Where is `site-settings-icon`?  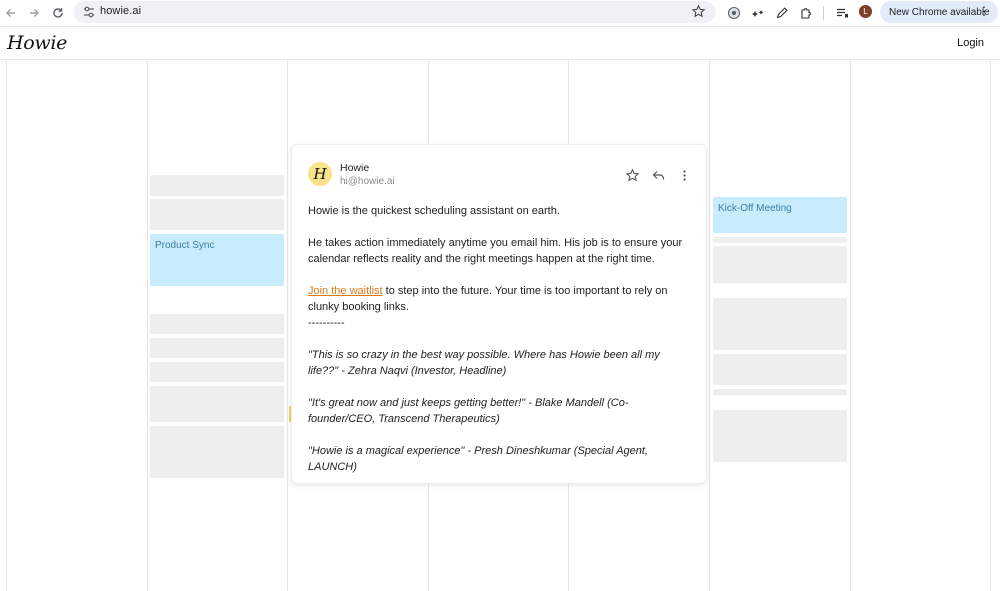 site-settings-icon is located at coordinates (89, 12).